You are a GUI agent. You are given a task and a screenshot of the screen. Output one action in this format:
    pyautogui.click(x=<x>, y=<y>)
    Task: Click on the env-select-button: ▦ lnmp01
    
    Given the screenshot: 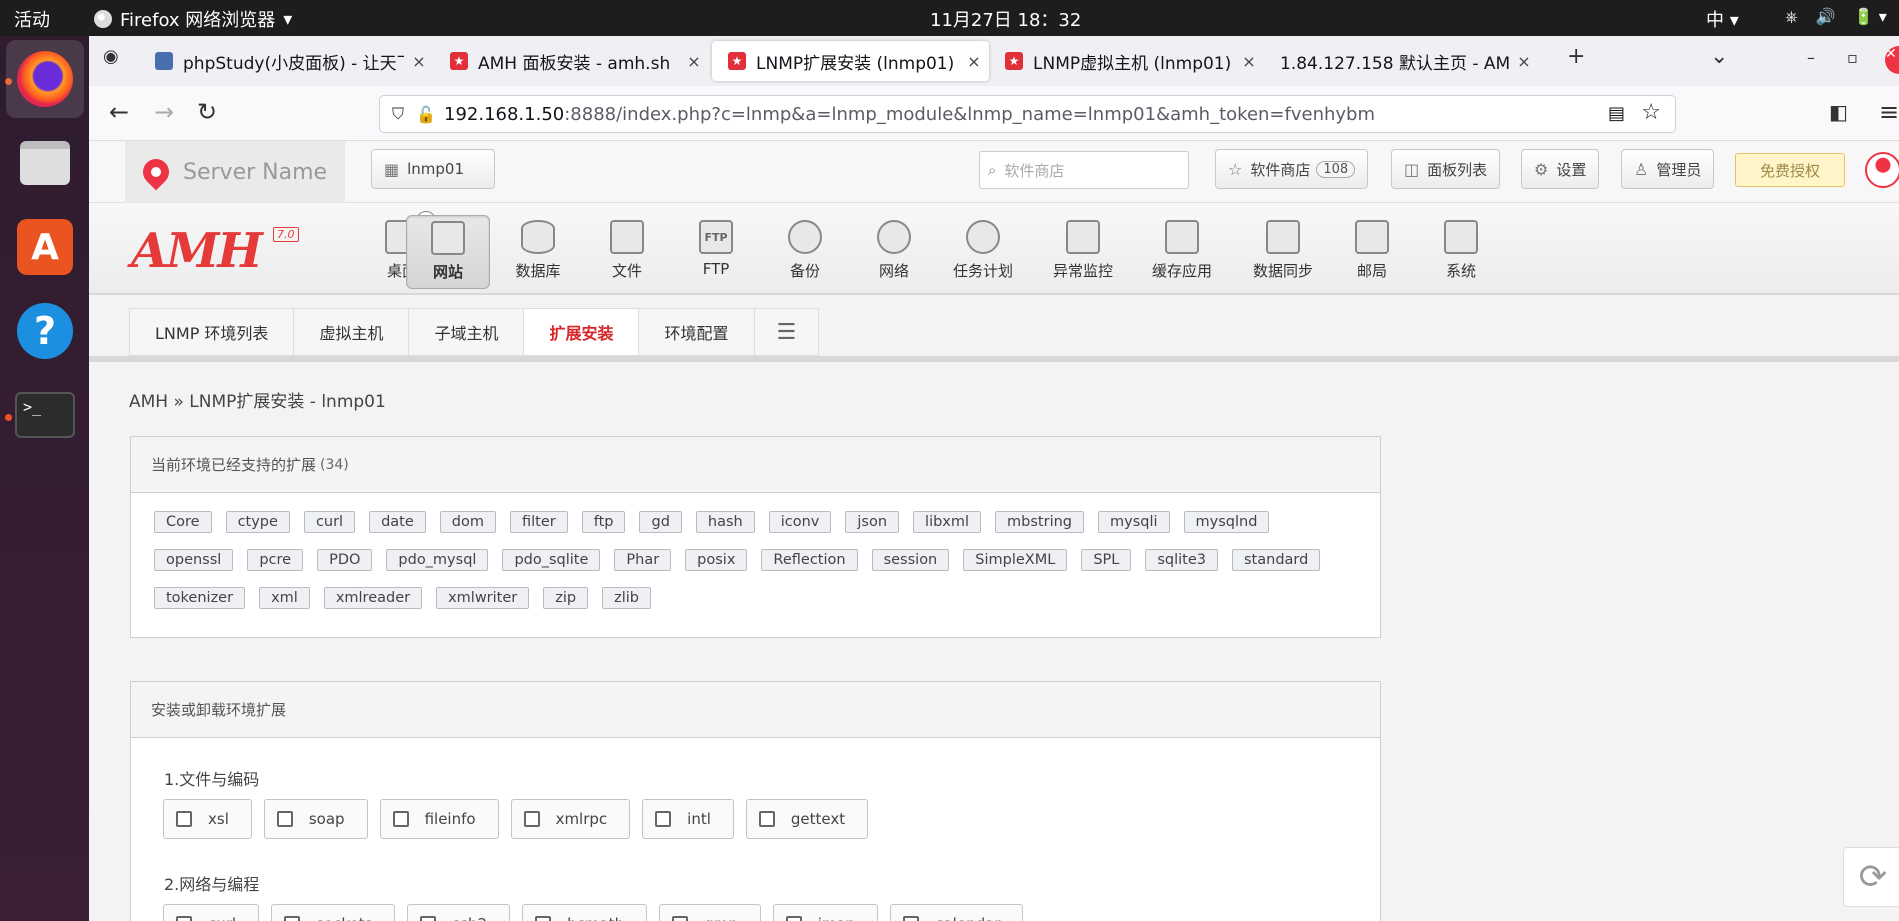 What is the action you would take?
    pyautogui.click(x=433, y=169)
    